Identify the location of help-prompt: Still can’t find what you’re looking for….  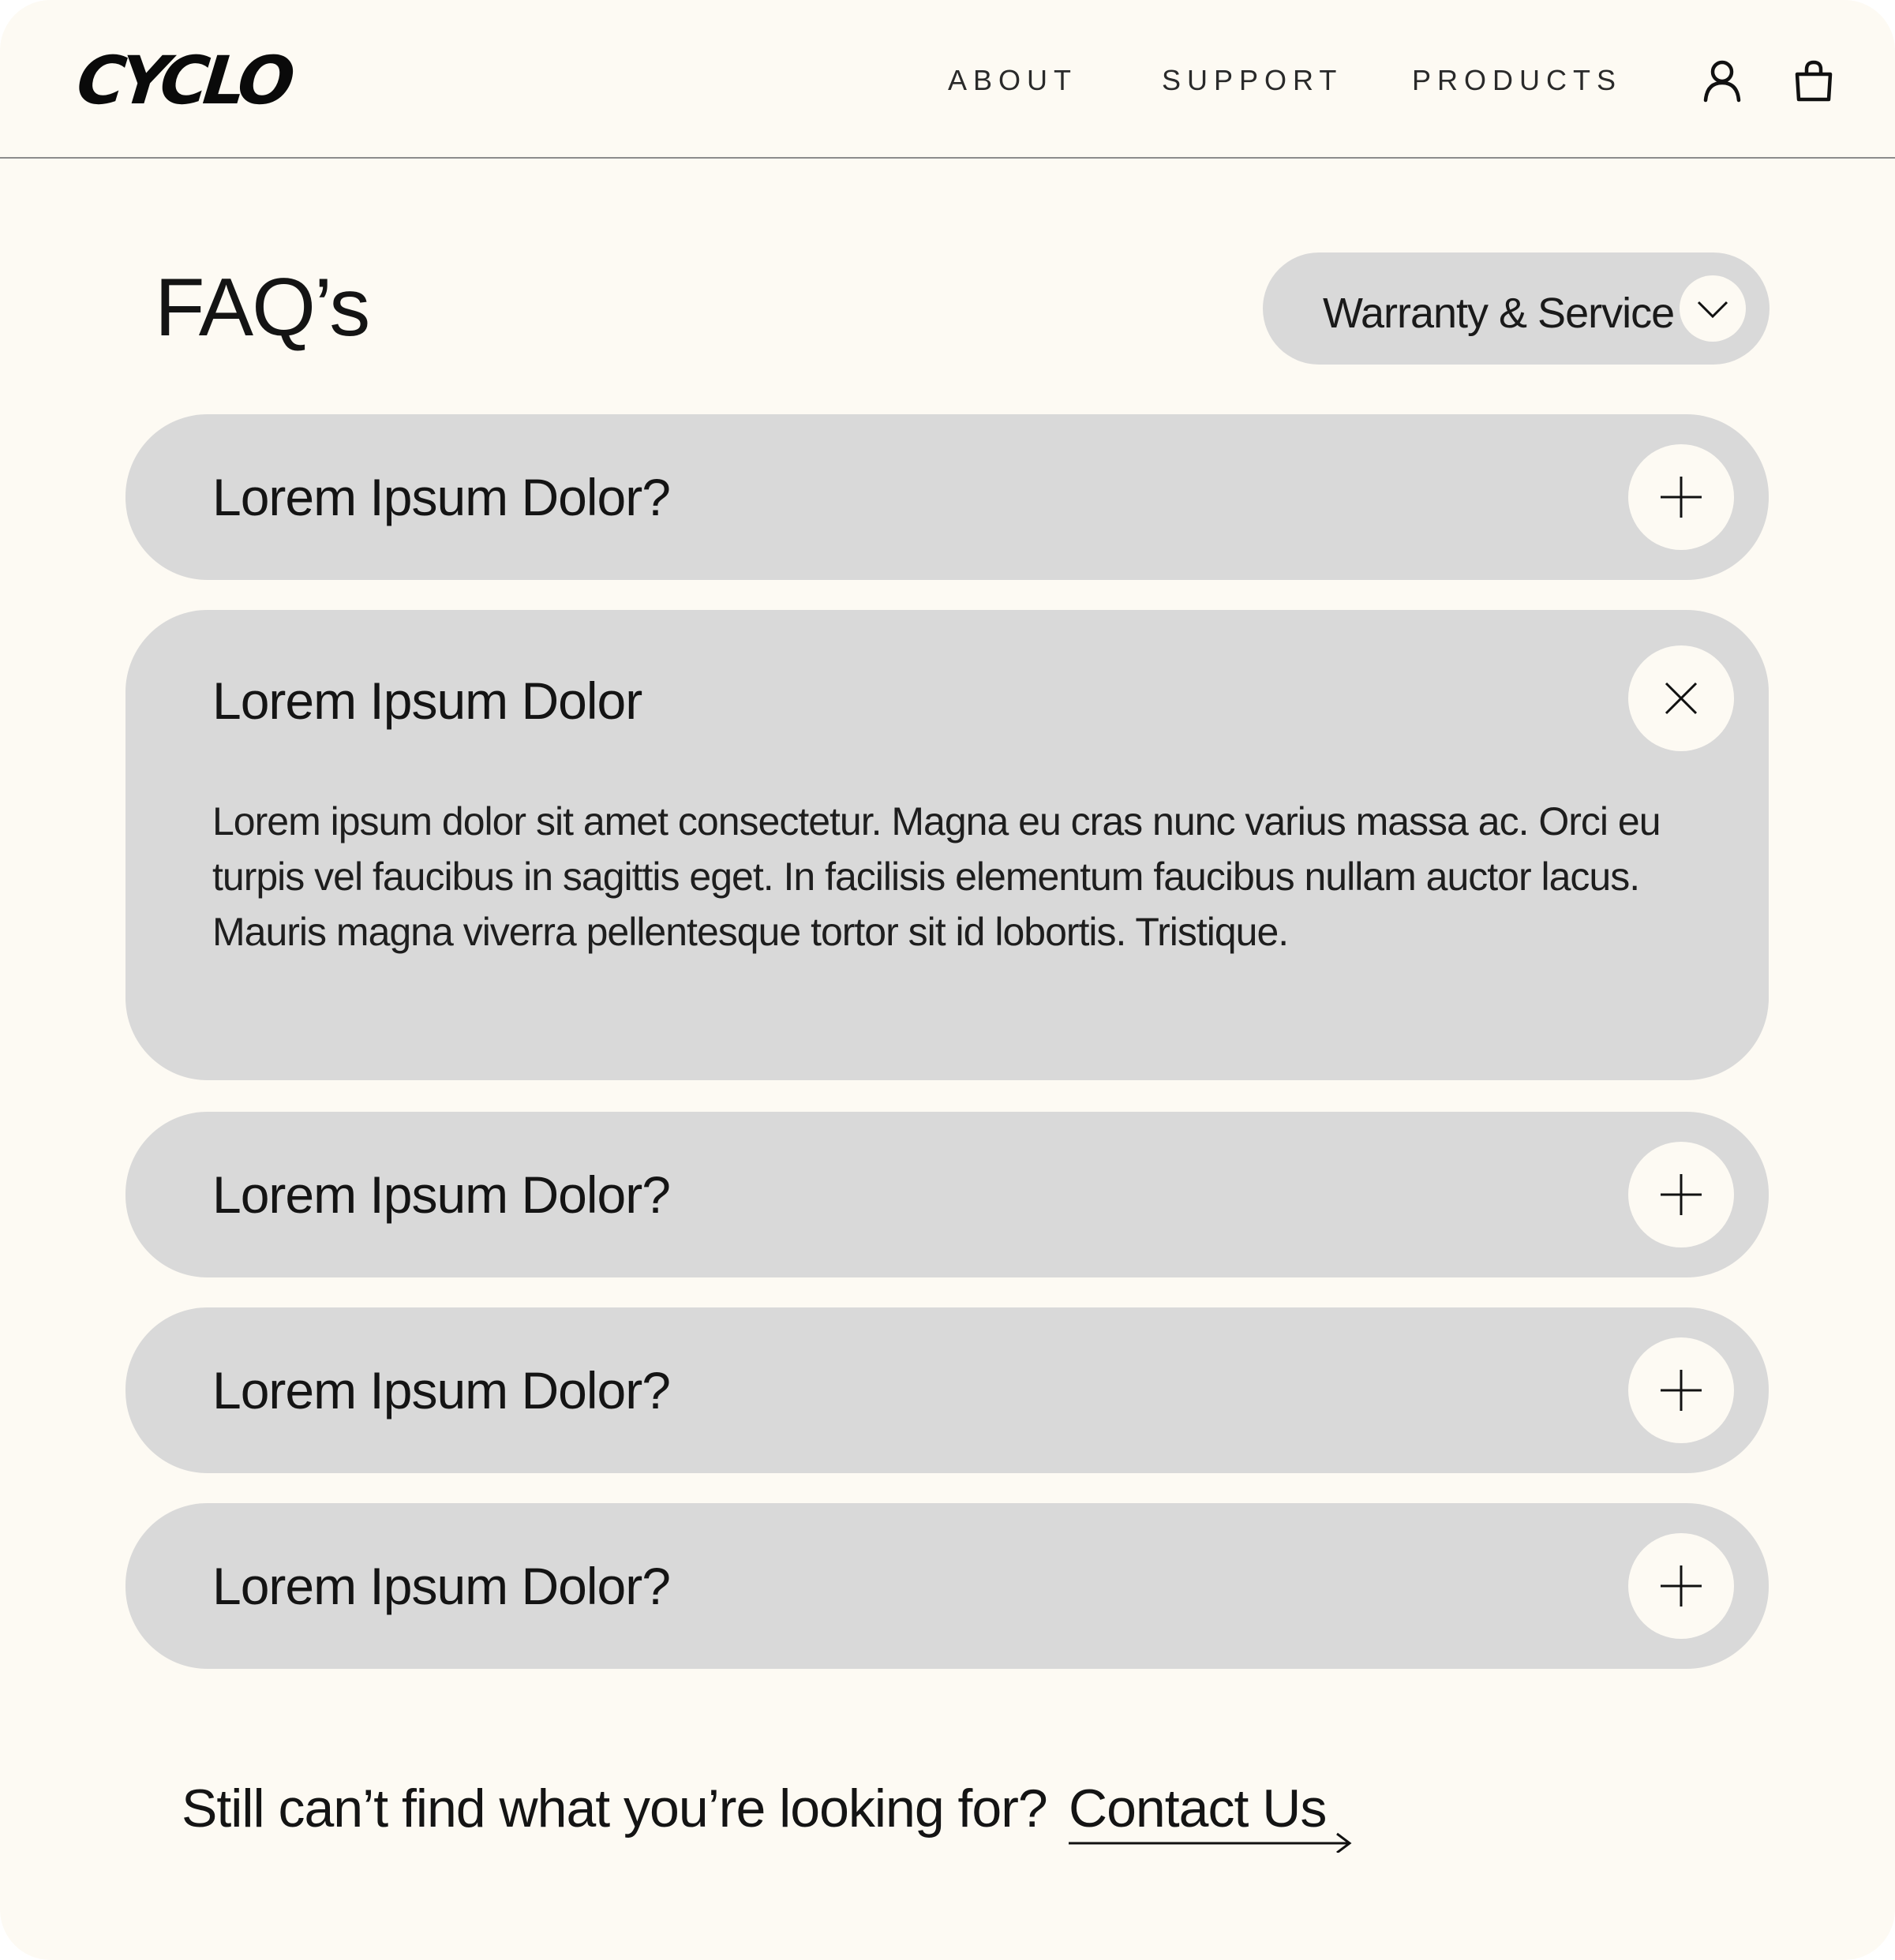
(615, 1808).